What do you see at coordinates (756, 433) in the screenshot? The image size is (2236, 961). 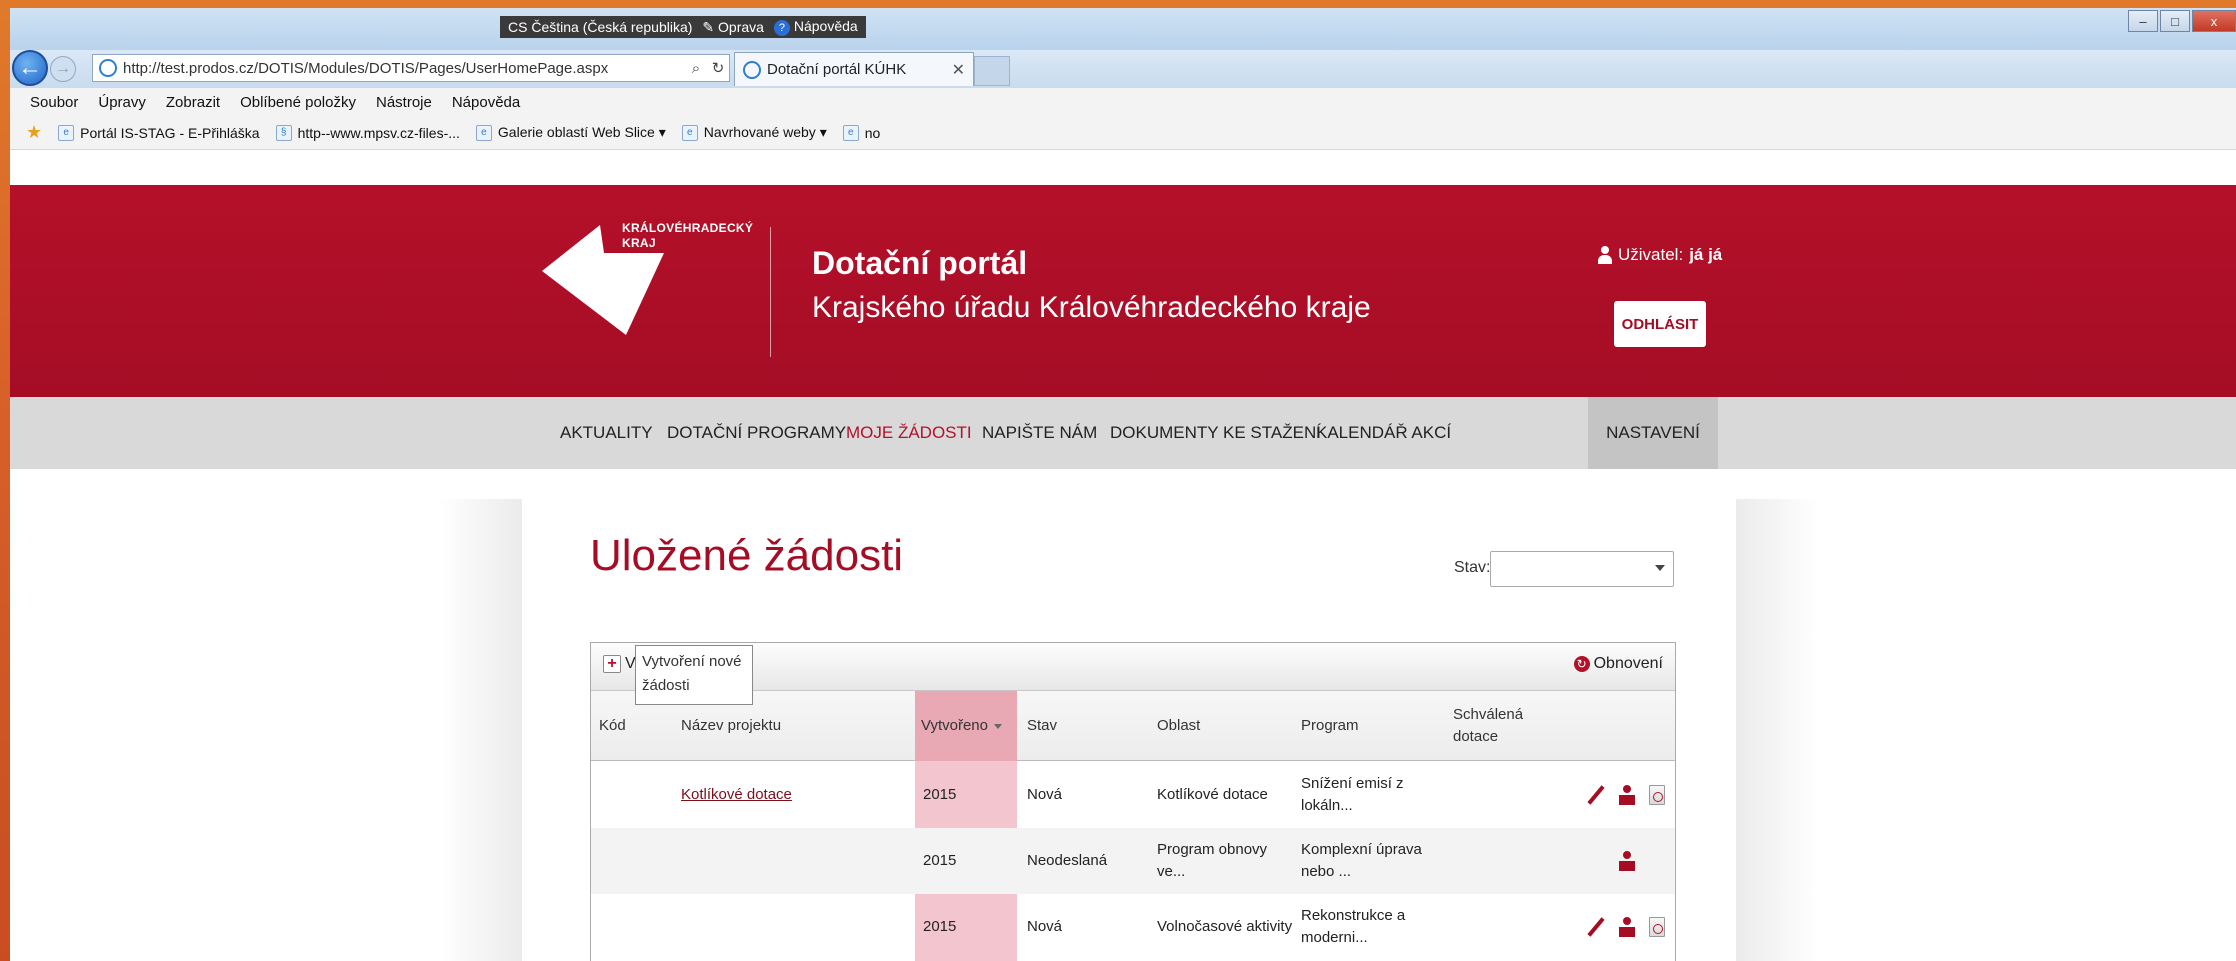 I see `nav-dotacni-programy: DOTAČNÍ PROGRAMY` at bounding box center [756, 433].